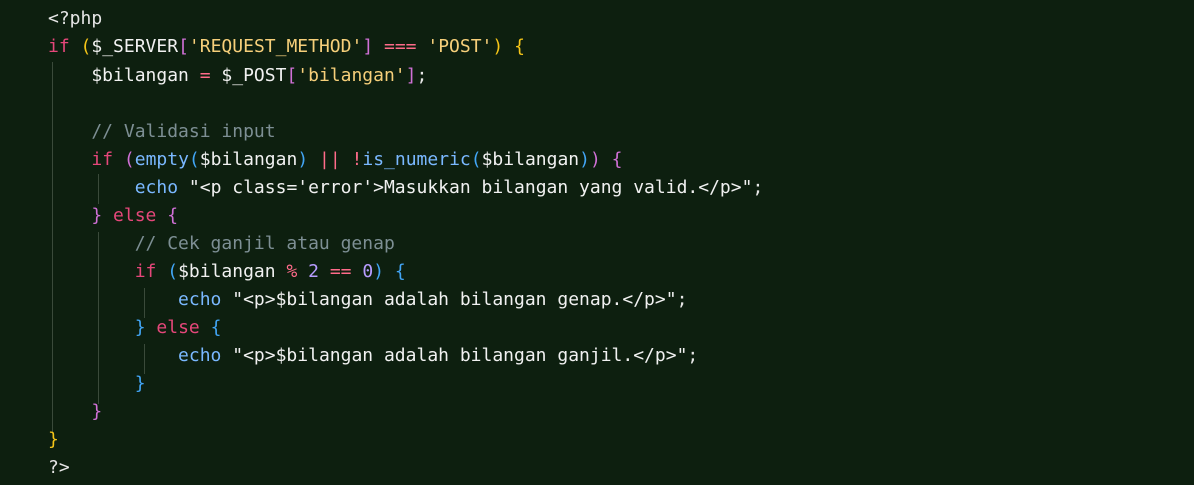  Describe the element at coordinates (292, 271) in the screenshot. I see `code-token: %` at that location.